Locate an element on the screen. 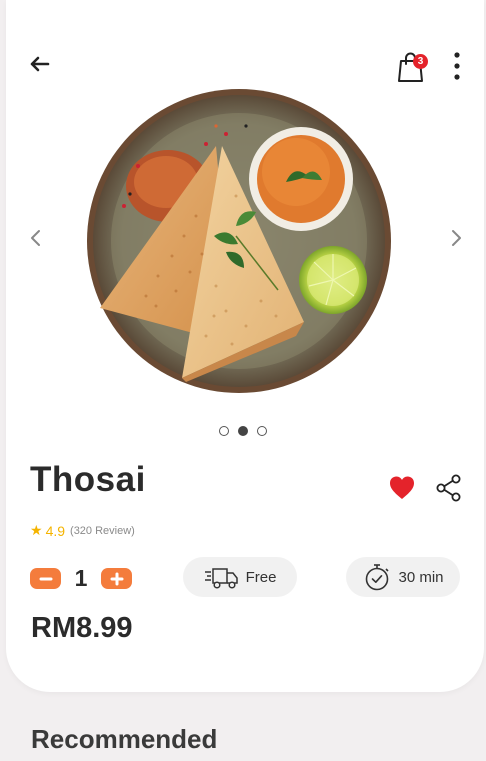 This screenshot has height=761, width=486. more-vertical-icon is located at coordinates (457, 66).